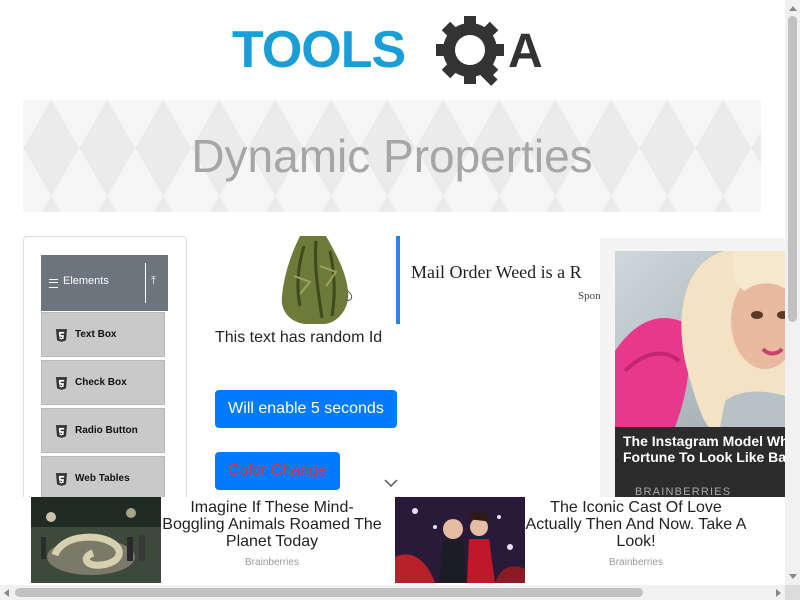 The height and width of the screenshot is (600, 800). What do you see at coordinates (53, 283) in the screenshot?
I see `menu-icon` at bounding box center [53, 283].